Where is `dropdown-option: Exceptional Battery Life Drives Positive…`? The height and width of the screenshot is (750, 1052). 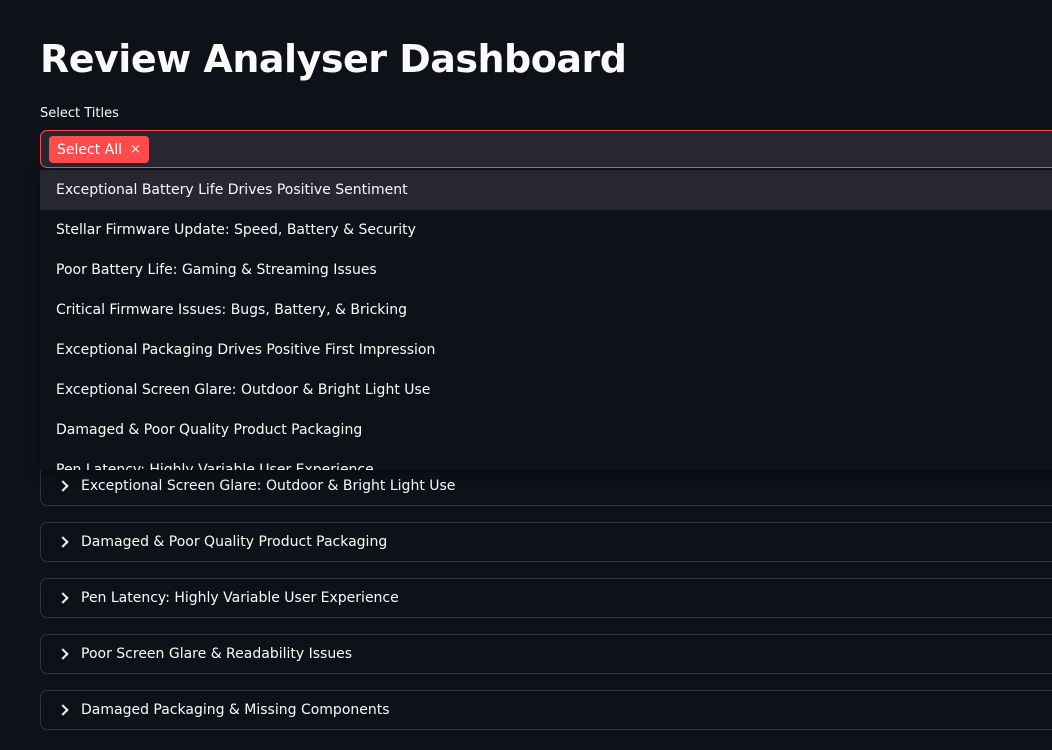
dropdown-option: Exceptional Battery Life Drives Positive… is located at coordinates (546, 190).